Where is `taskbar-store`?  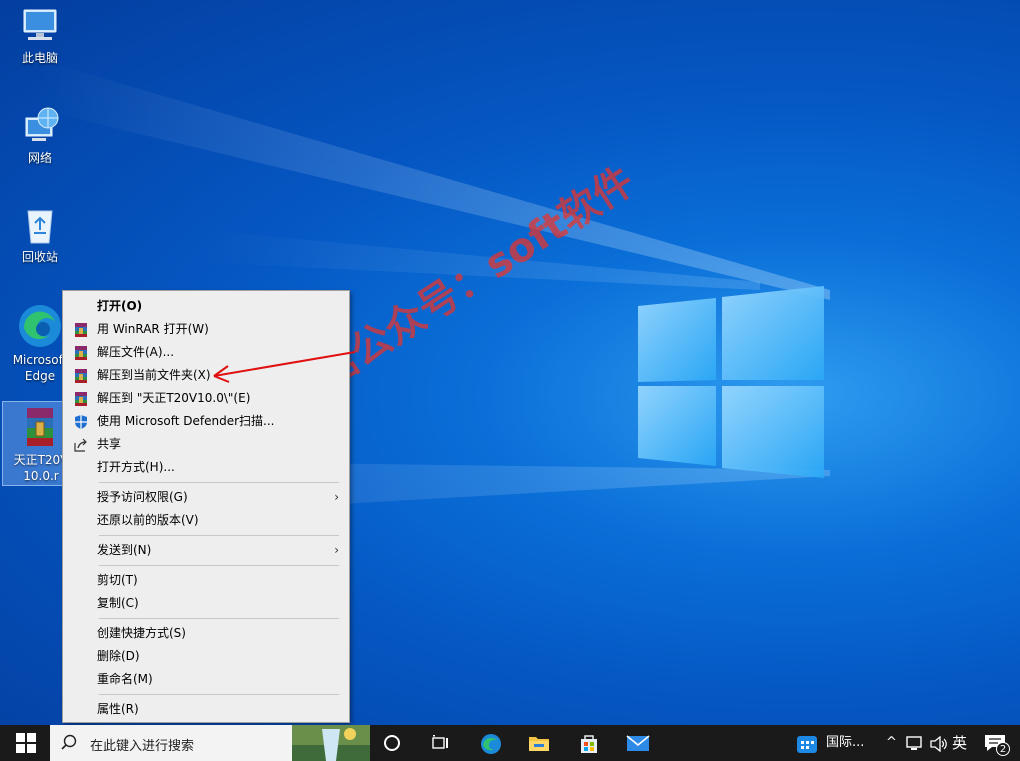 taskbar-store is located at coordinates (589, 743).